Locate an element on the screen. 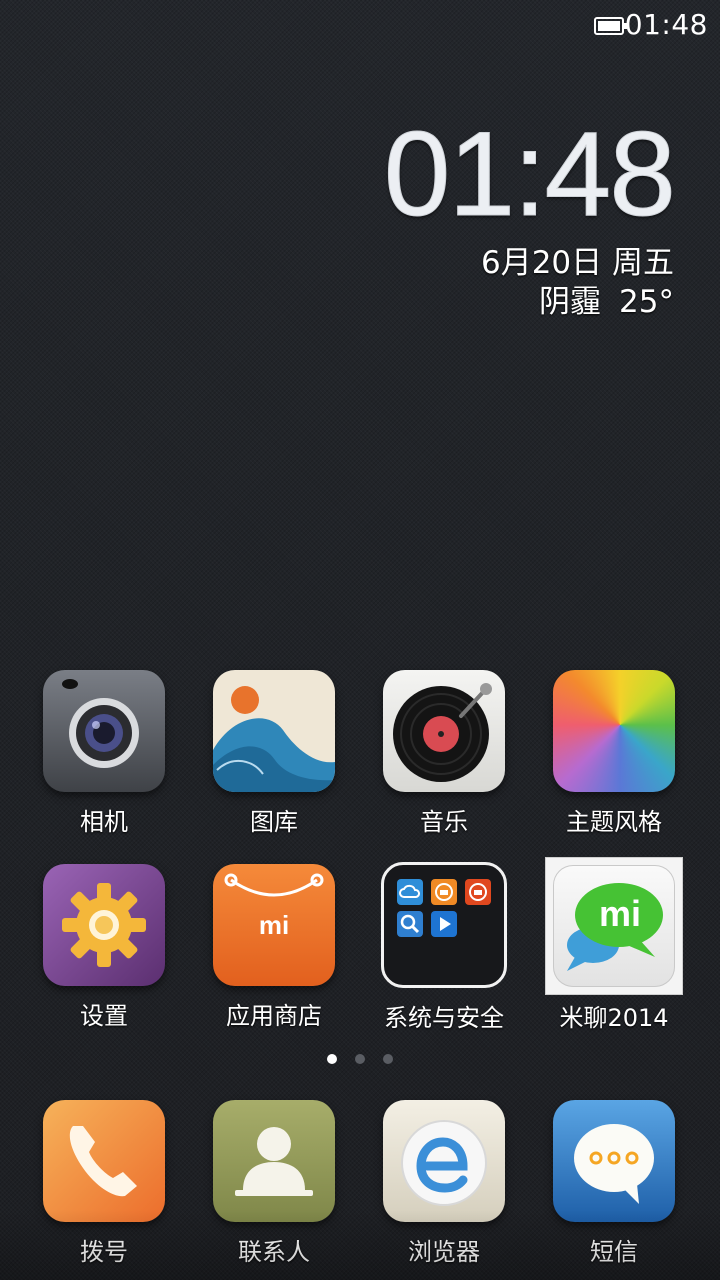  video-play-icon is located at coordinates (444, 924).